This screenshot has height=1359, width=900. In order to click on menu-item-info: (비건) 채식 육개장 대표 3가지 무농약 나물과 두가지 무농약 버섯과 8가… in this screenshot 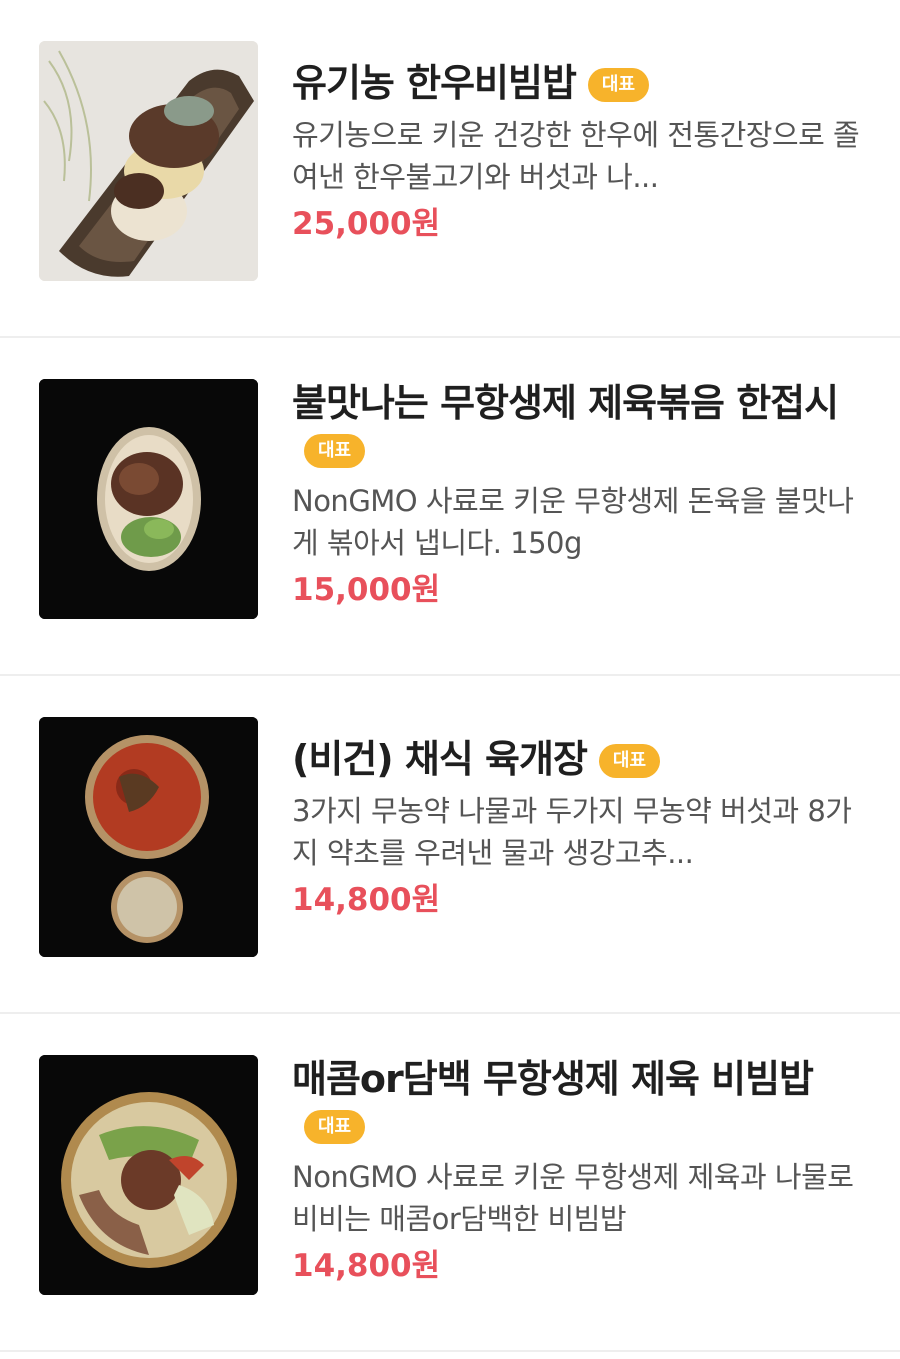, I will do `click(578, 828)`.